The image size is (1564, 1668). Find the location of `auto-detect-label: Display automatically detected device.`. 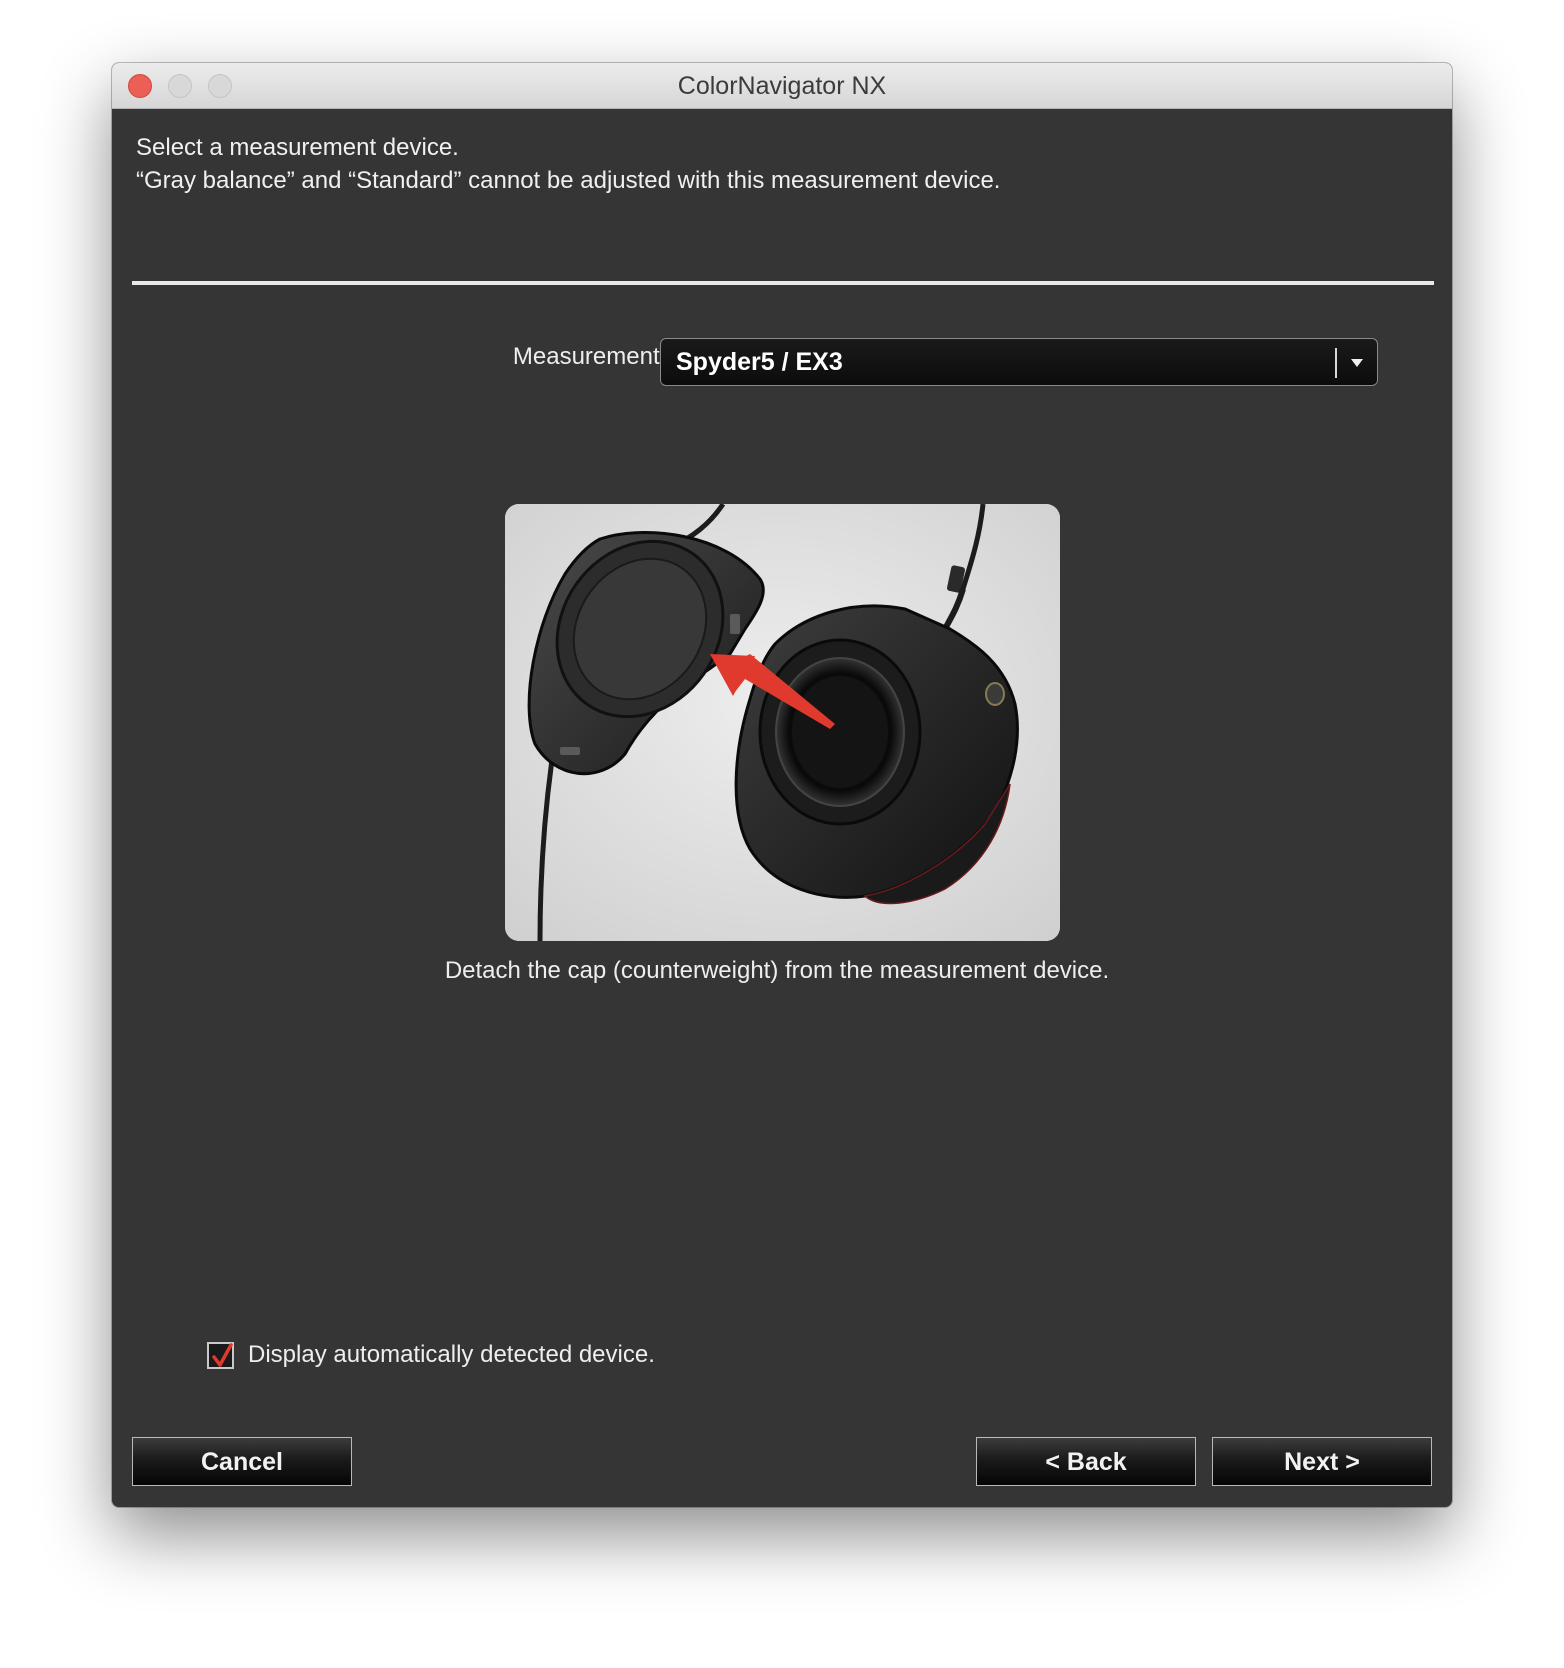

auto-detect-label: Display automatically detected device. is located at coordinates (451, 1354).